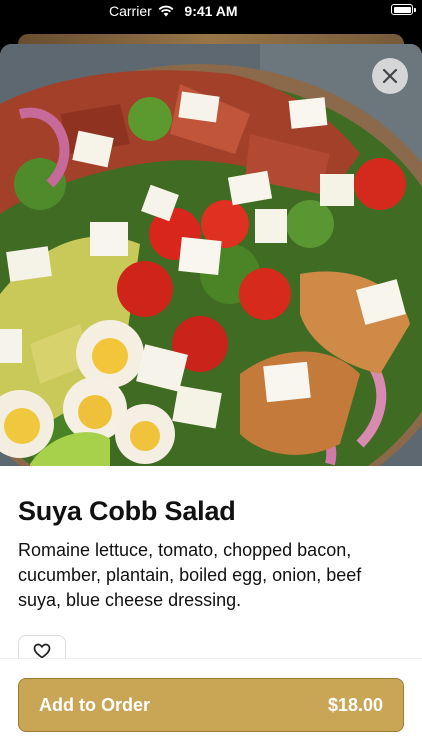  I want to click on add-to-order-button: Add to Order $18.00, so click(211, 705).